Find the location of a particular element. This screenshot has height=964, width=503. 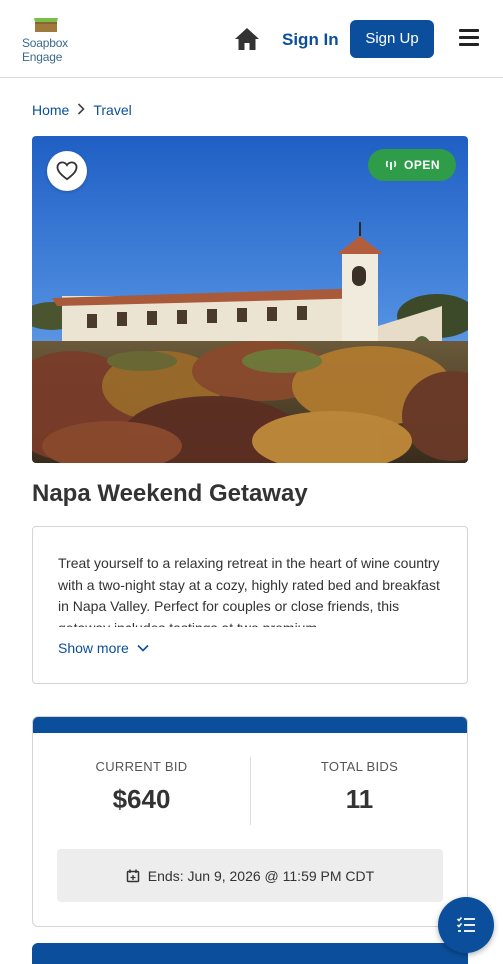

status-badge: OPEN is located at coordinates (412, 165).